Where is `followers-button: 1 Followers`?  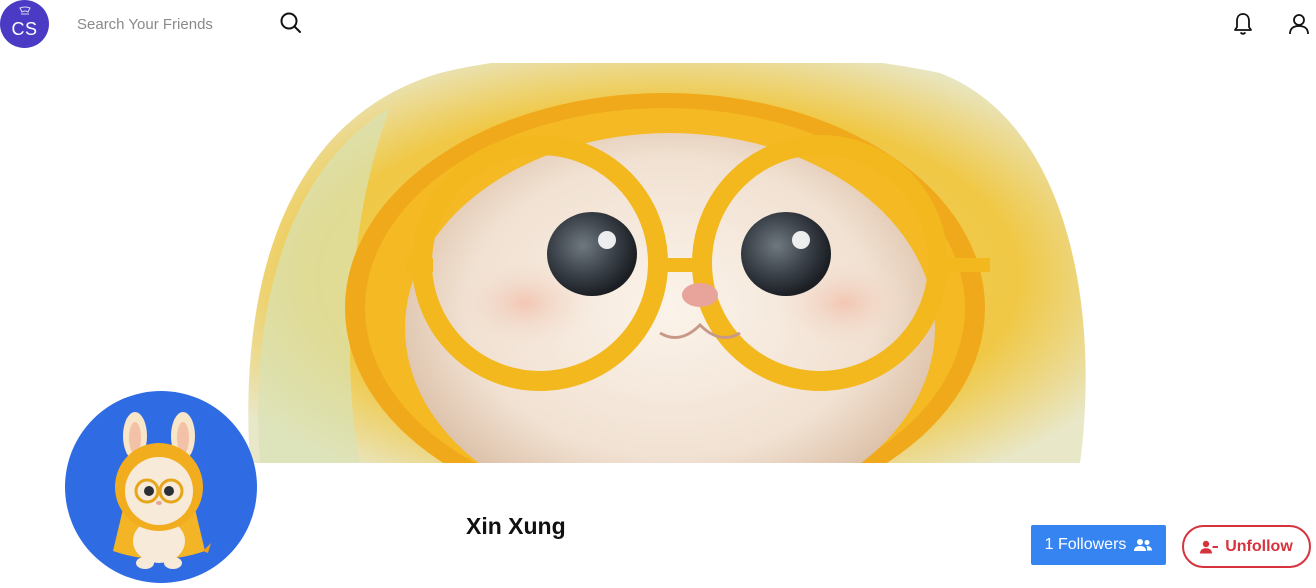
followers-button: 1 Followers is located at coordinates (1098, 545).